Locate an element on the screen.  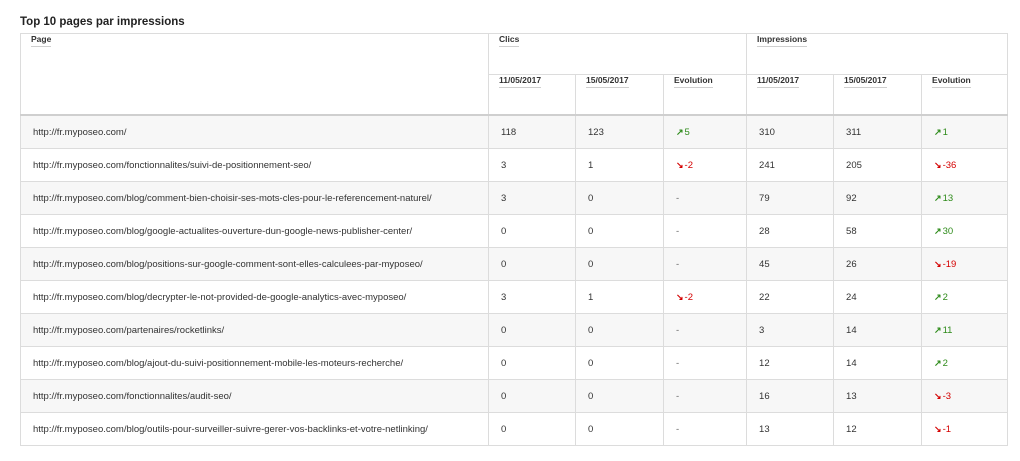
clics-date2: 123 is located at coordinates (619, 131).